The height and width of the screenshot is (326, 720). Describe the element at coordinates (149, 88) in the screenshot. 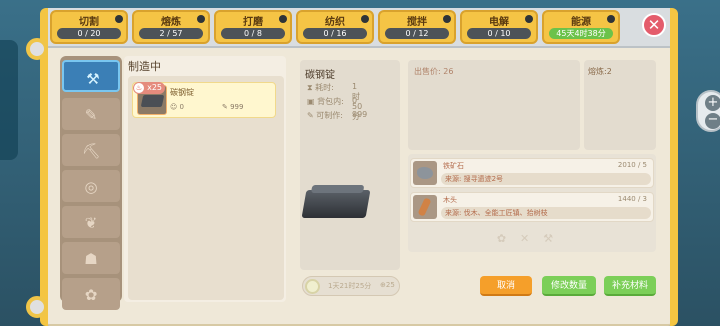

I see `quantity-badge: ♨ x25` at that location.